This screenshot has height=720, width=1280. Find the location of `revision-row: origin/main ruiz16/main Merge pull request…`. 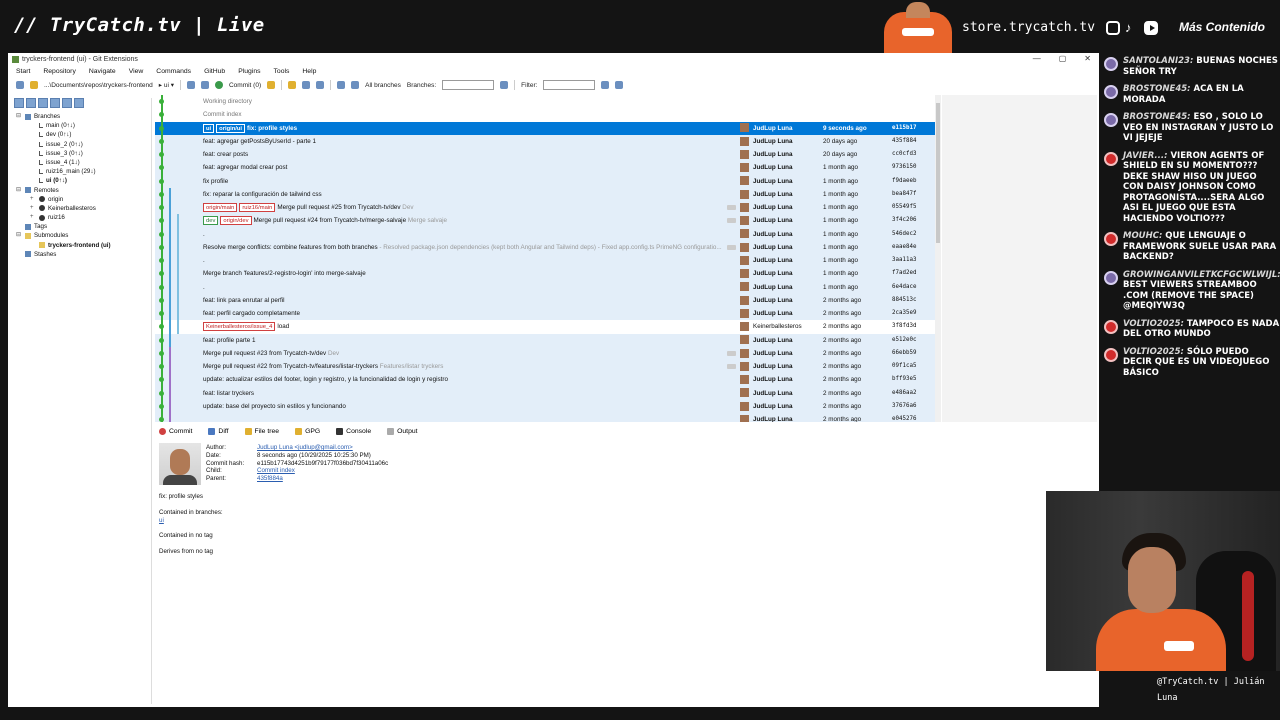

revision-row: origin/main ruiz16/main Merge pull request… is located at coordinates (545, 208).